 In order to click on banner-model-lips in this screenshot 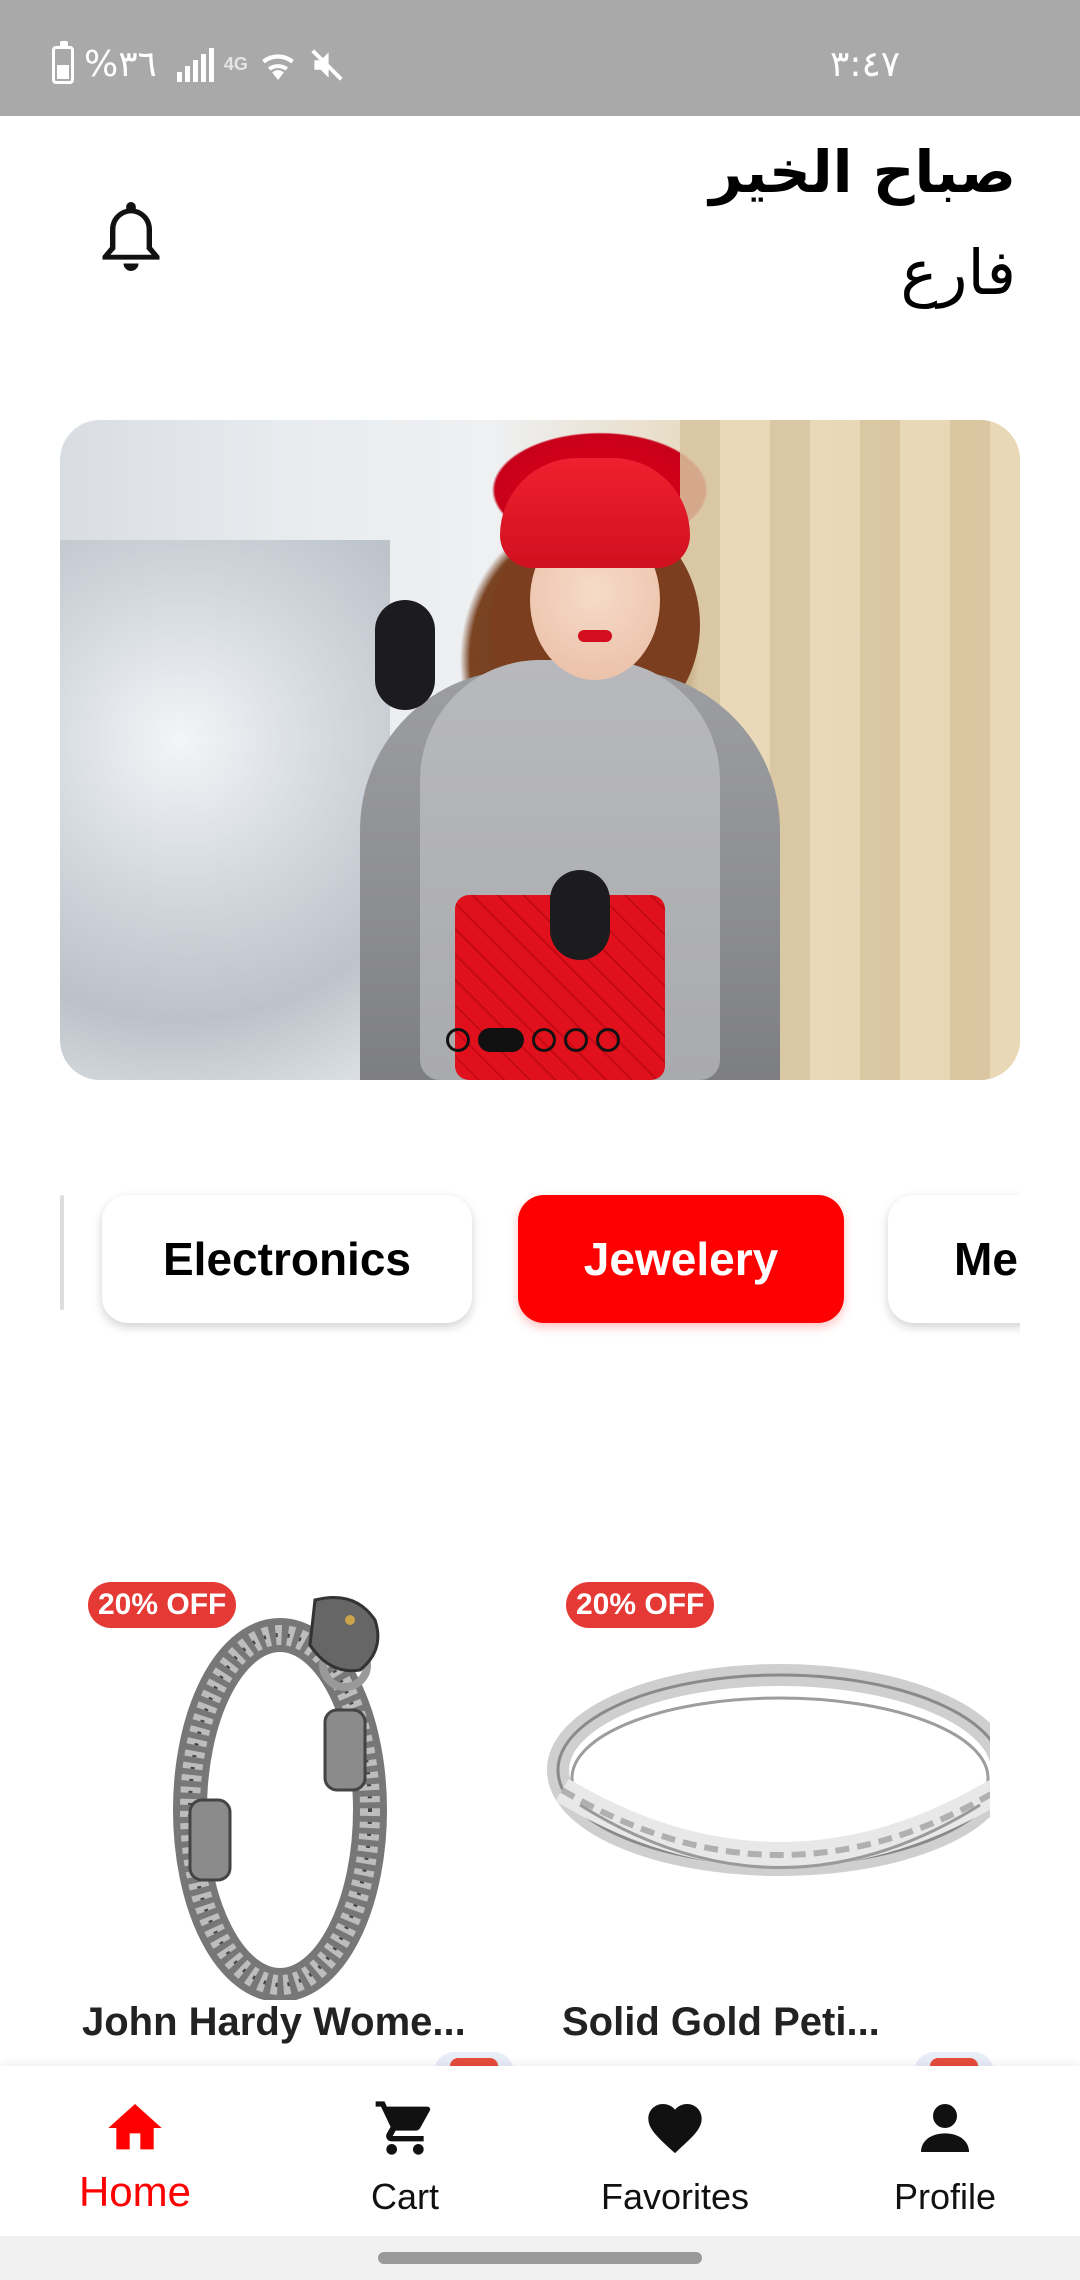, I will do `click(595, 636)`.